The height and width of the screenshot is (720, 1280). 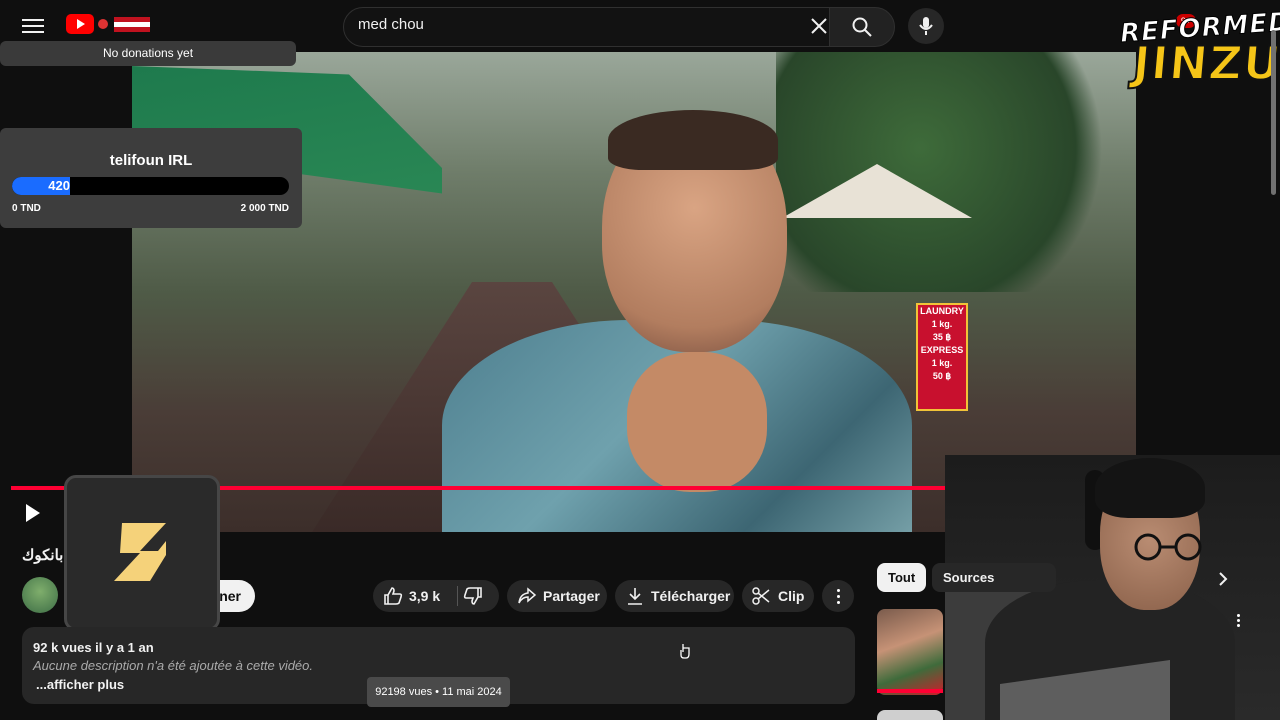 I want to click on mic-icon, so click(x=926, y=26).